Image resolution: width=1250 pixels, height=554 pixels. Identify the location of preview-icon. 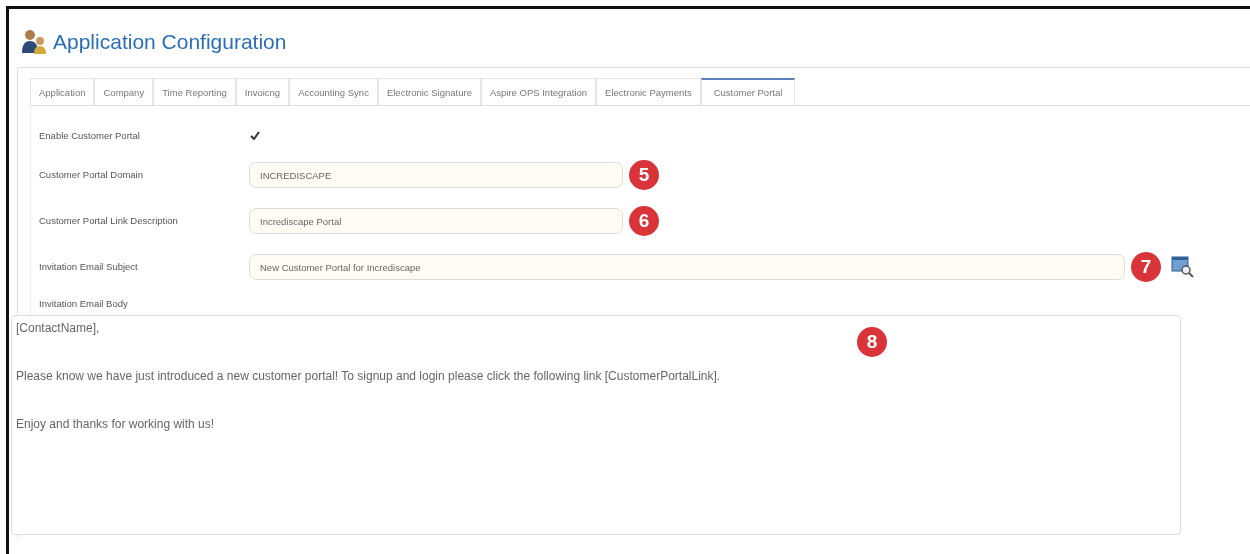
(1183, 267).